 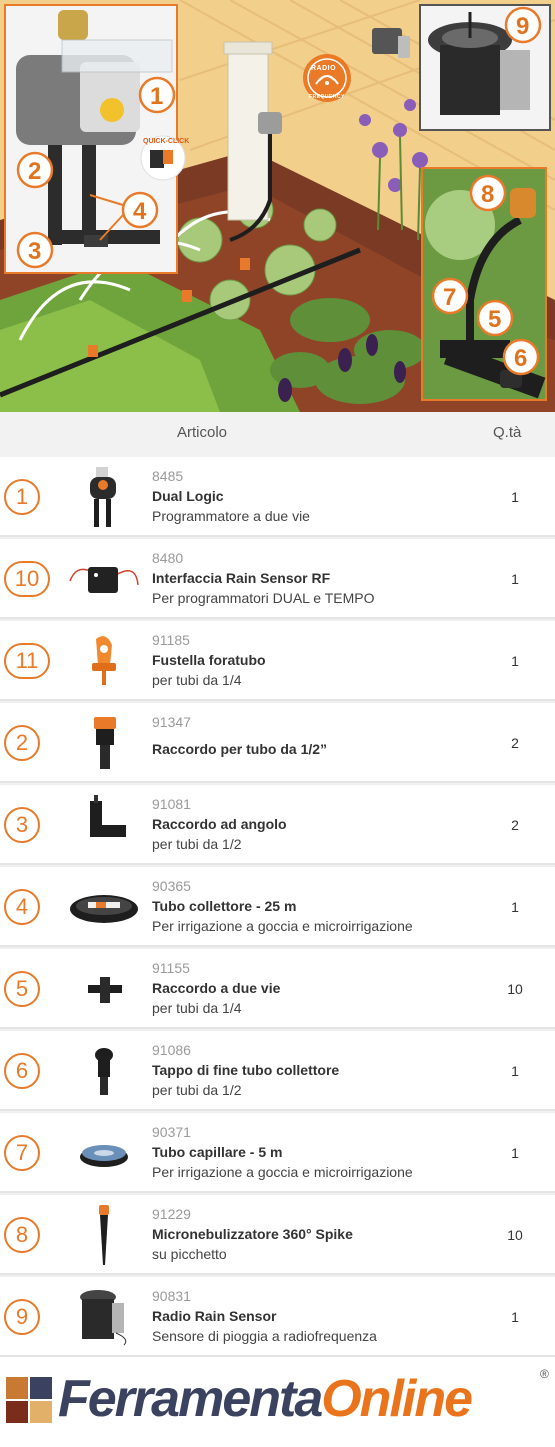 What do you see at coordinates (104, 1235) in the screenshot?
I see `spike-sprayer-icon` at bounding box center [104, 1235].